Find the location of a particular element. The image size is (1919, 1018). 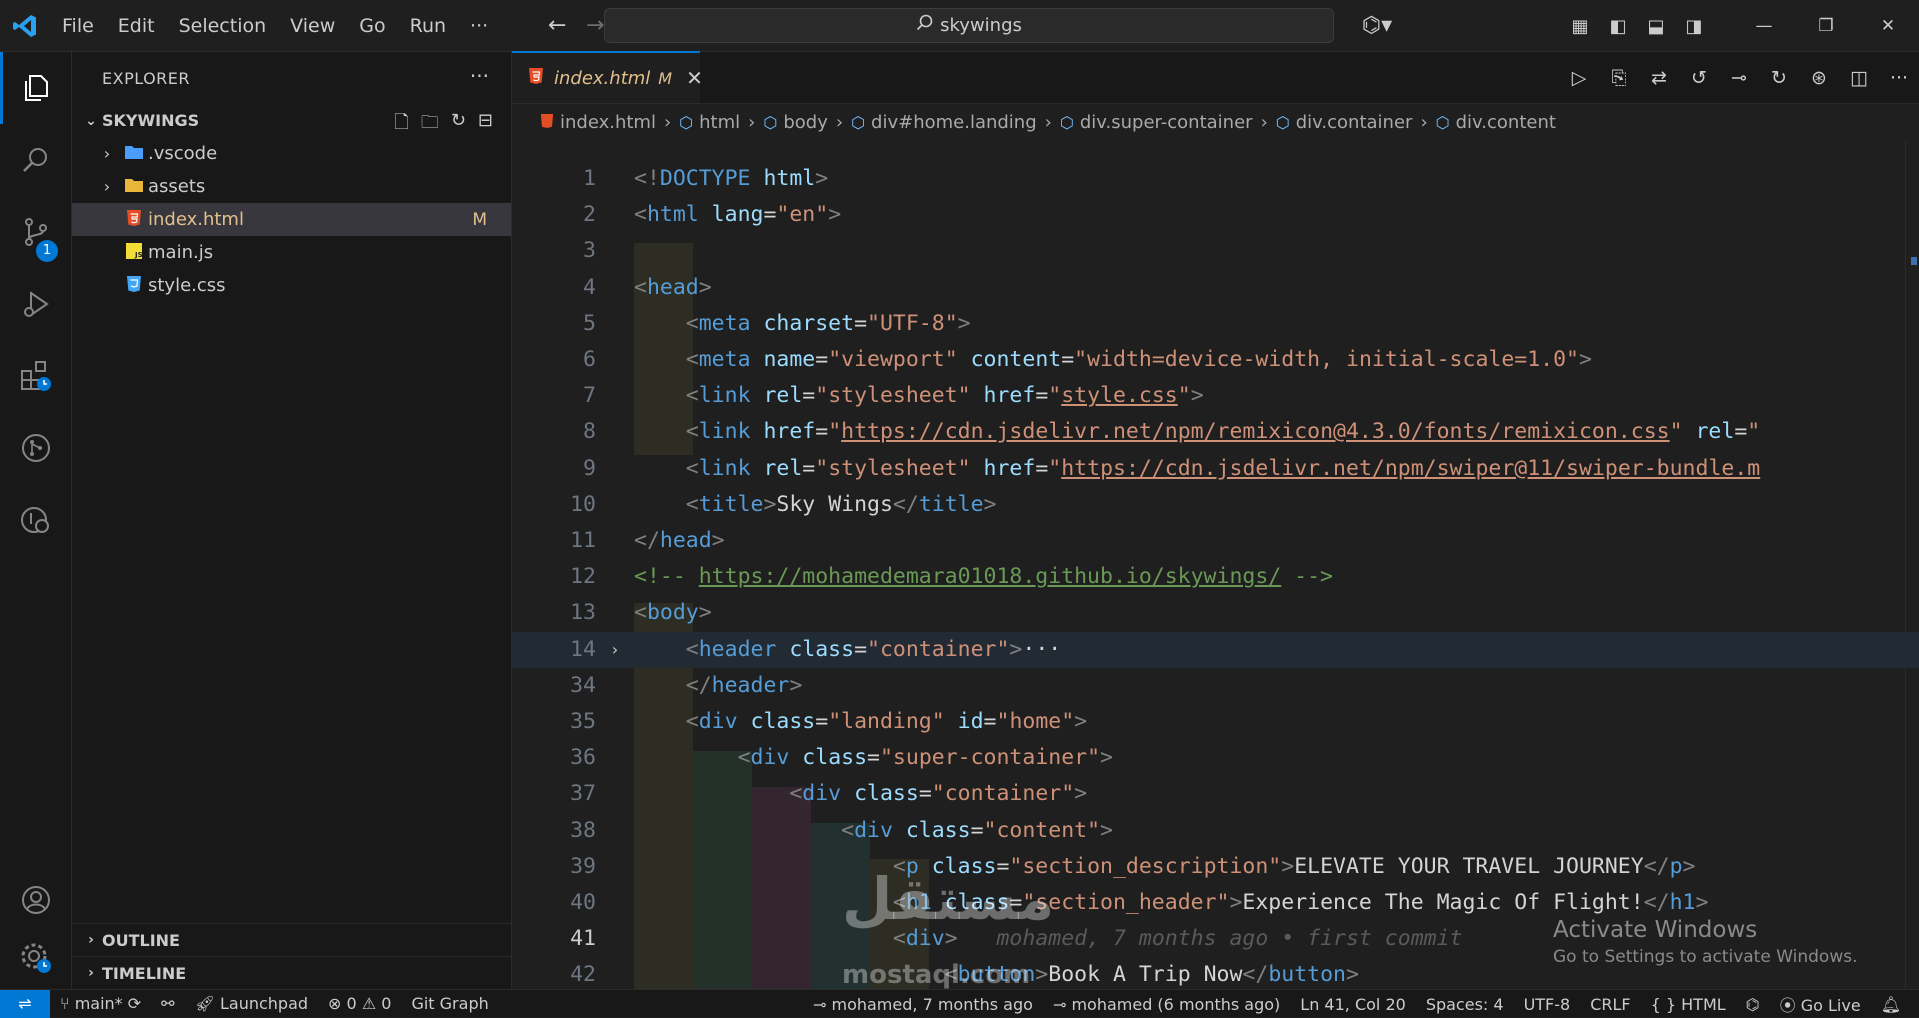

tree-item-main-js: JS main.js is located at coordinates (291, 252).